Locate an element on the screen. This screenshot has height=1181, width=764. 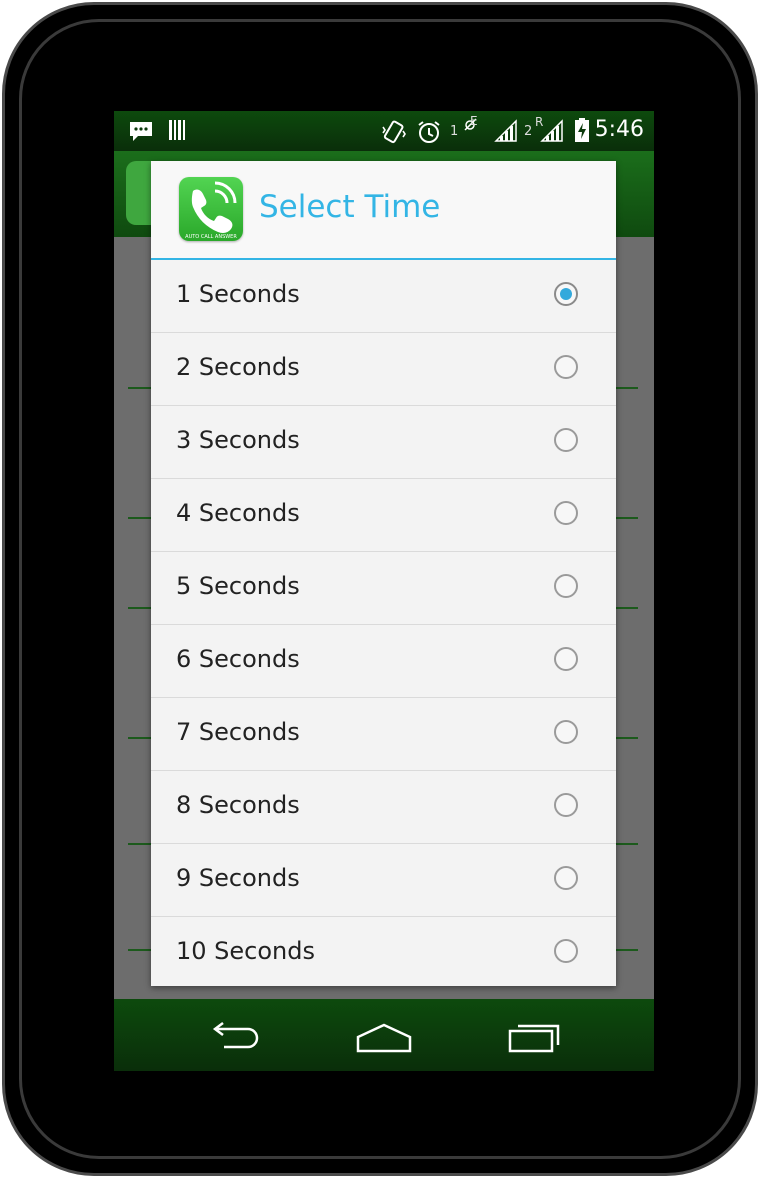
option-label: 3 Seconds is located at coordinates (238, 440).